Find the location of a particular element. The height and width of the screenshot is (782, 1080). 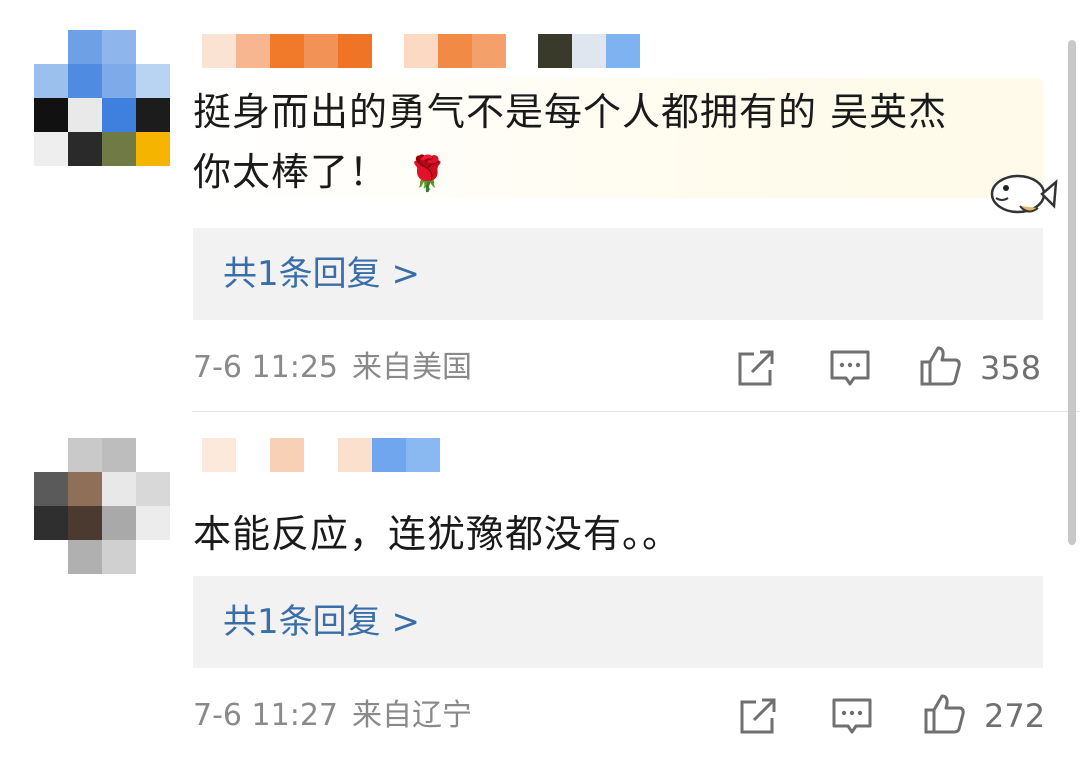

fish-sticker-icon is located at coordinates (1024, 194).